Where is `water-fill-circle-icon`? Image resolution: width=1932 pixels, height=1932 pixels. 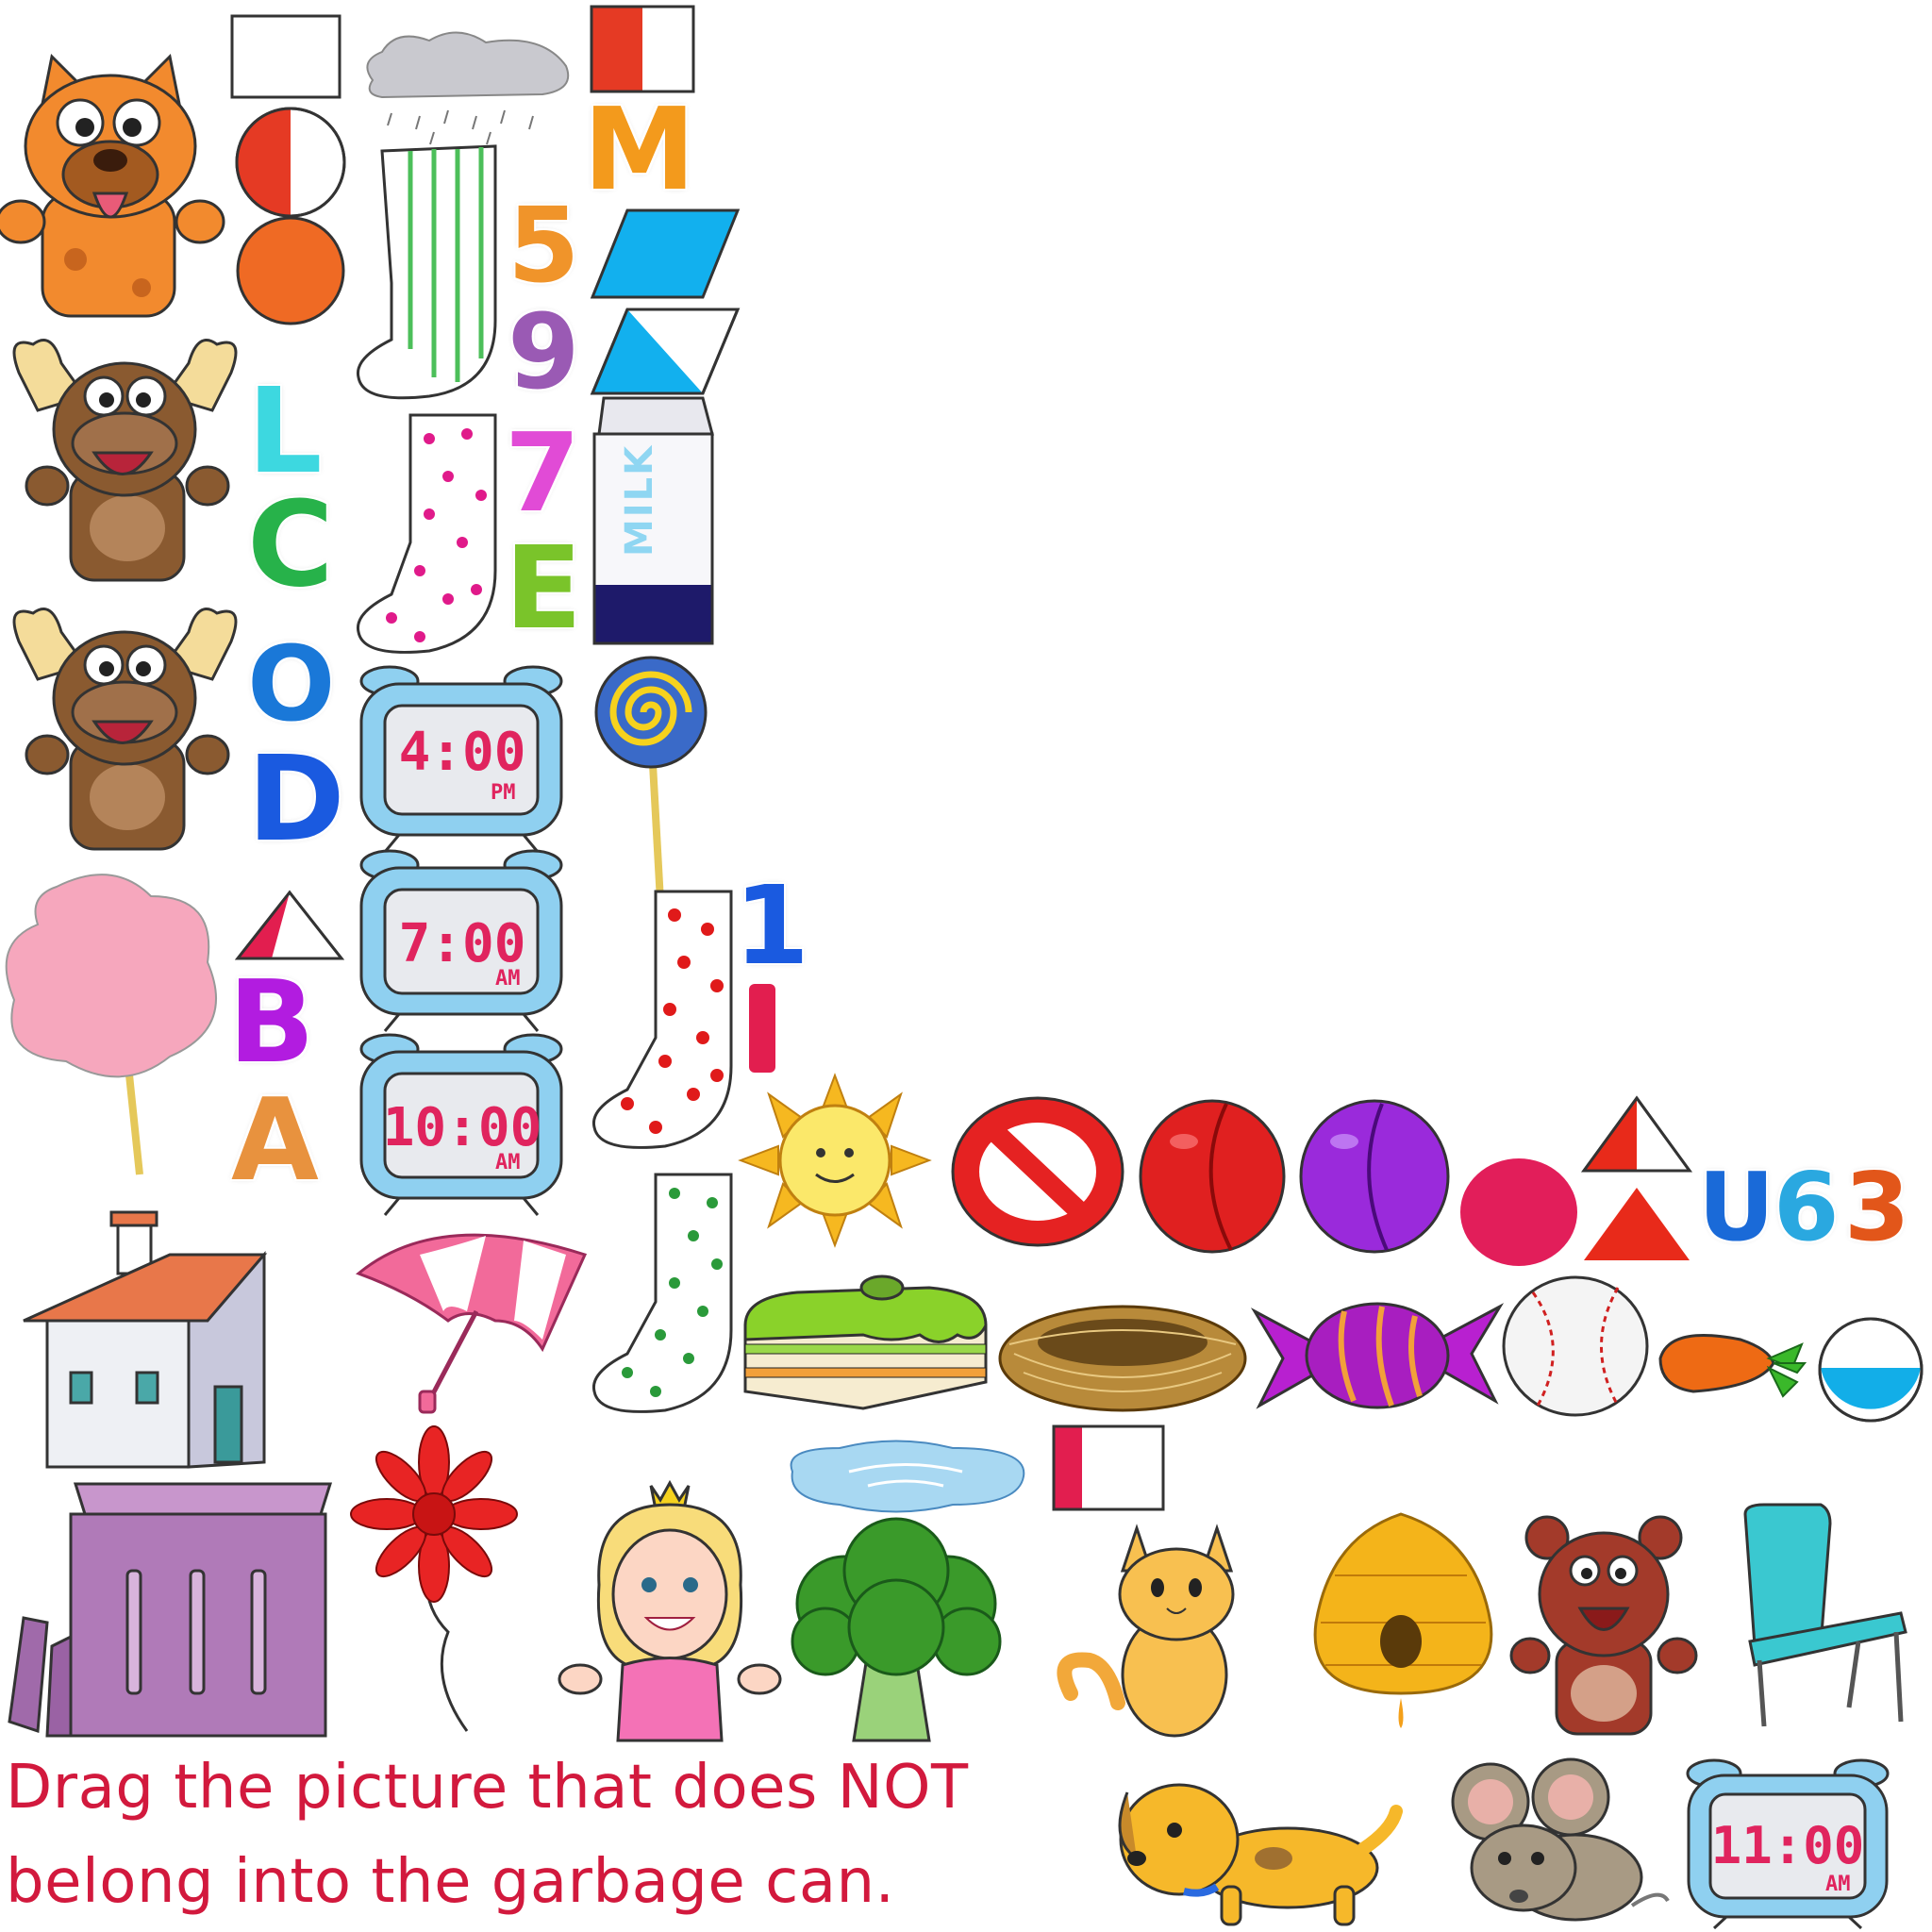 water-fill-circle-icon is located at coordinates (1871, 1370).